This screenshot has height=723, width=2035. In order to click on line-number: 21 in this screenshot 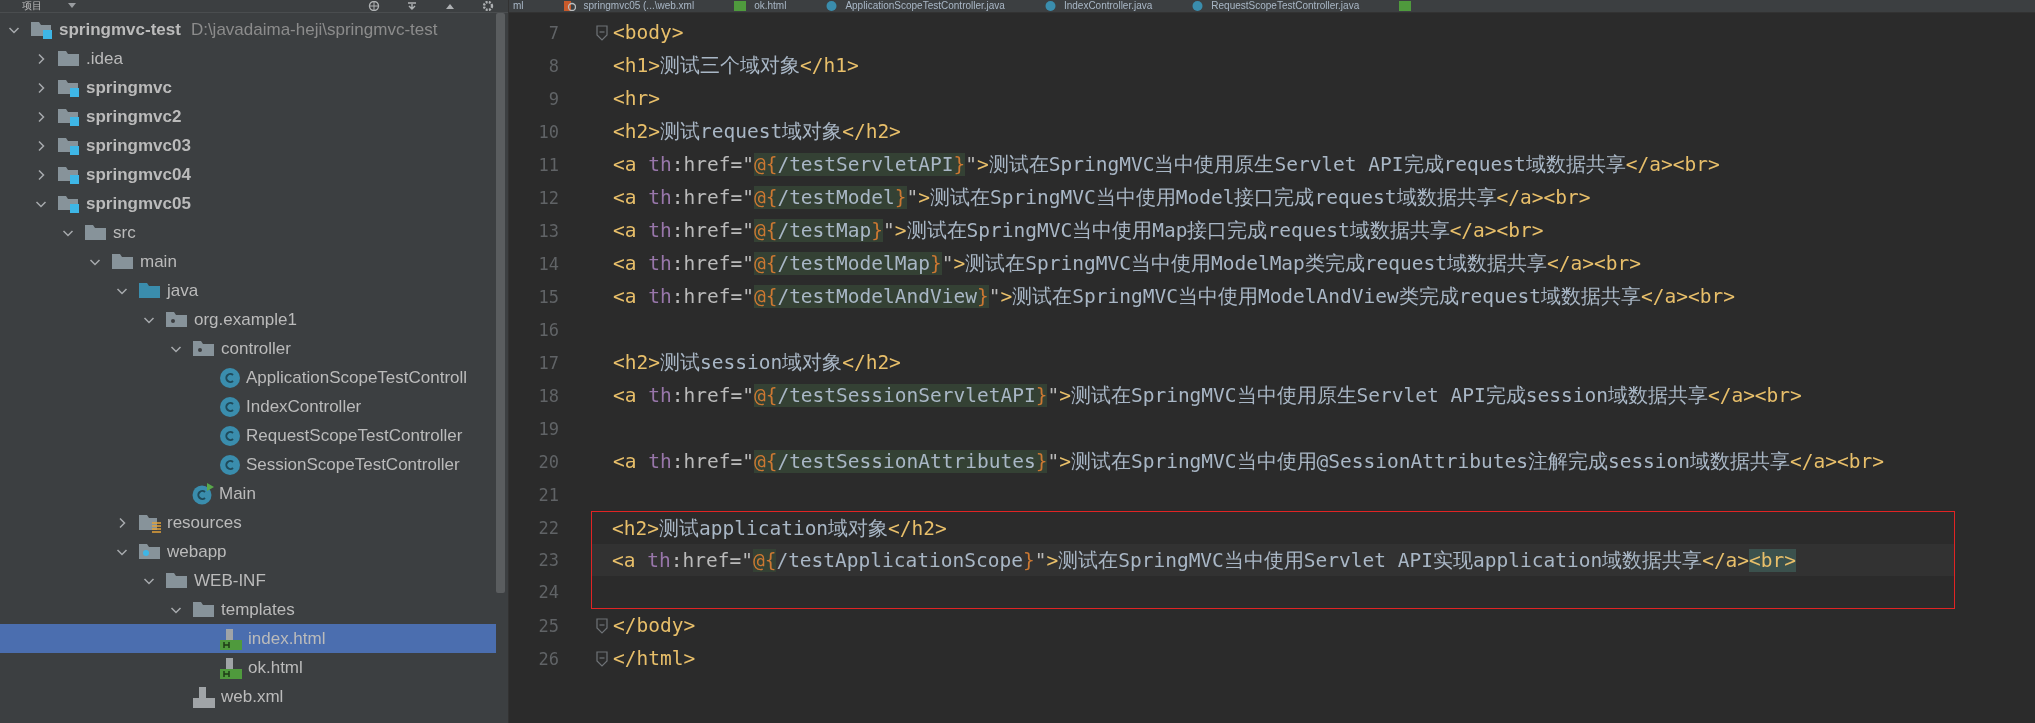, I will do `click(548, 494)`.